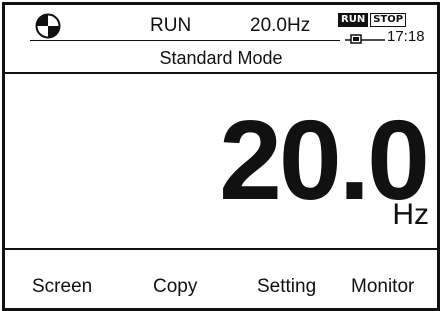 This screenshot has height=311, width=440. Describe the element at coordinates (185, 40) in the screenshot. I see `status-divider` at that location.